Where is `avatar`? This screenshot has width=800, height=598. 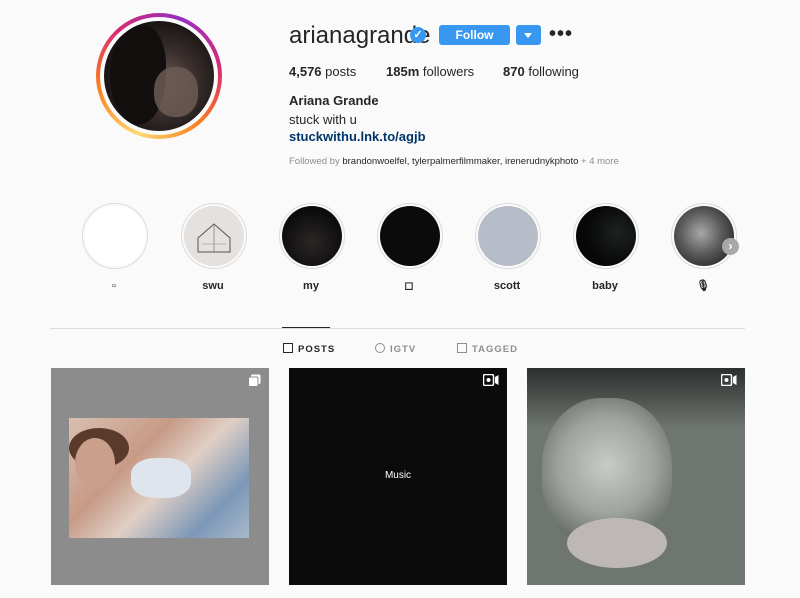
avatar is located at coordinates (159, 76).